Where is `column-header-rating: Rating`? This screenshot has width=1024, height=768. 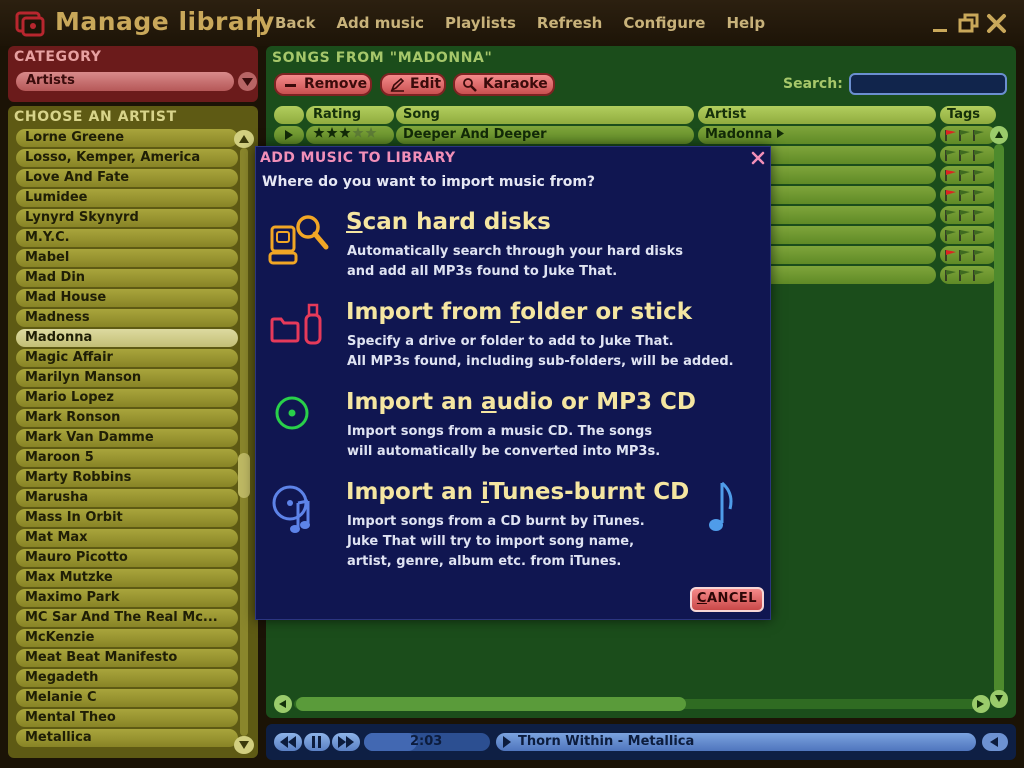 column-header-rating: Rating is located at coordinates (350, 115).